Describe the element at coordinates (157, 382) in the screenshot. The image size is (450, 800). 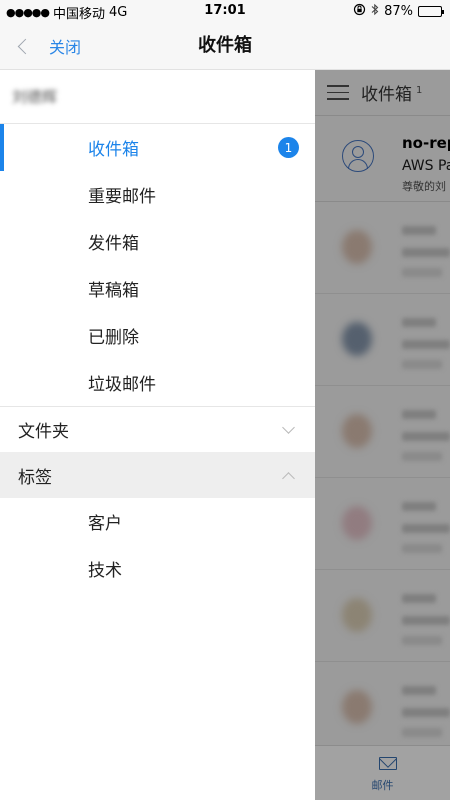
I see `folder-spam: 垃圾邮件` at that location.